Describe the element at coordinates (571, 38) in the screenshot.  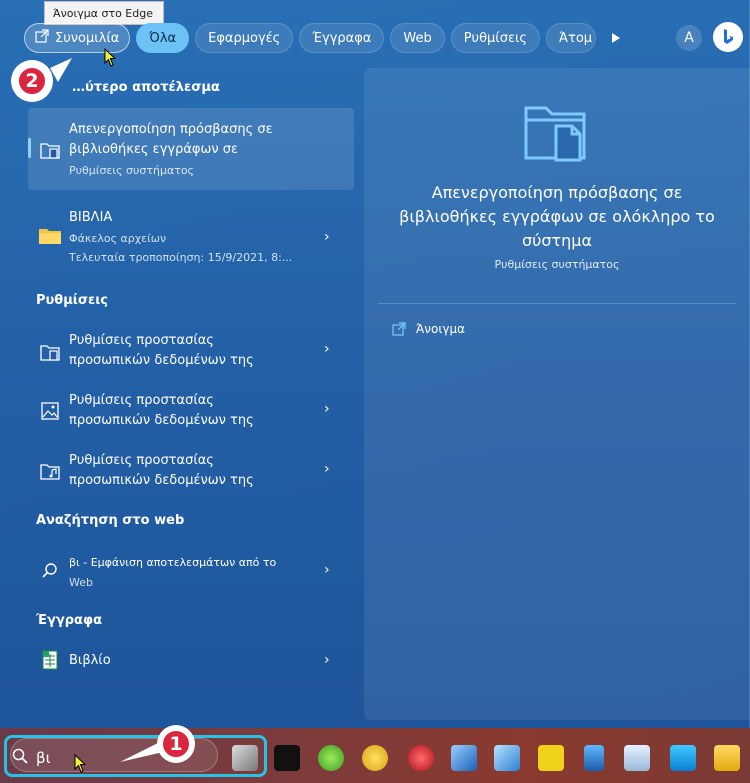
I see `tab-people: Άτομ` at that location.